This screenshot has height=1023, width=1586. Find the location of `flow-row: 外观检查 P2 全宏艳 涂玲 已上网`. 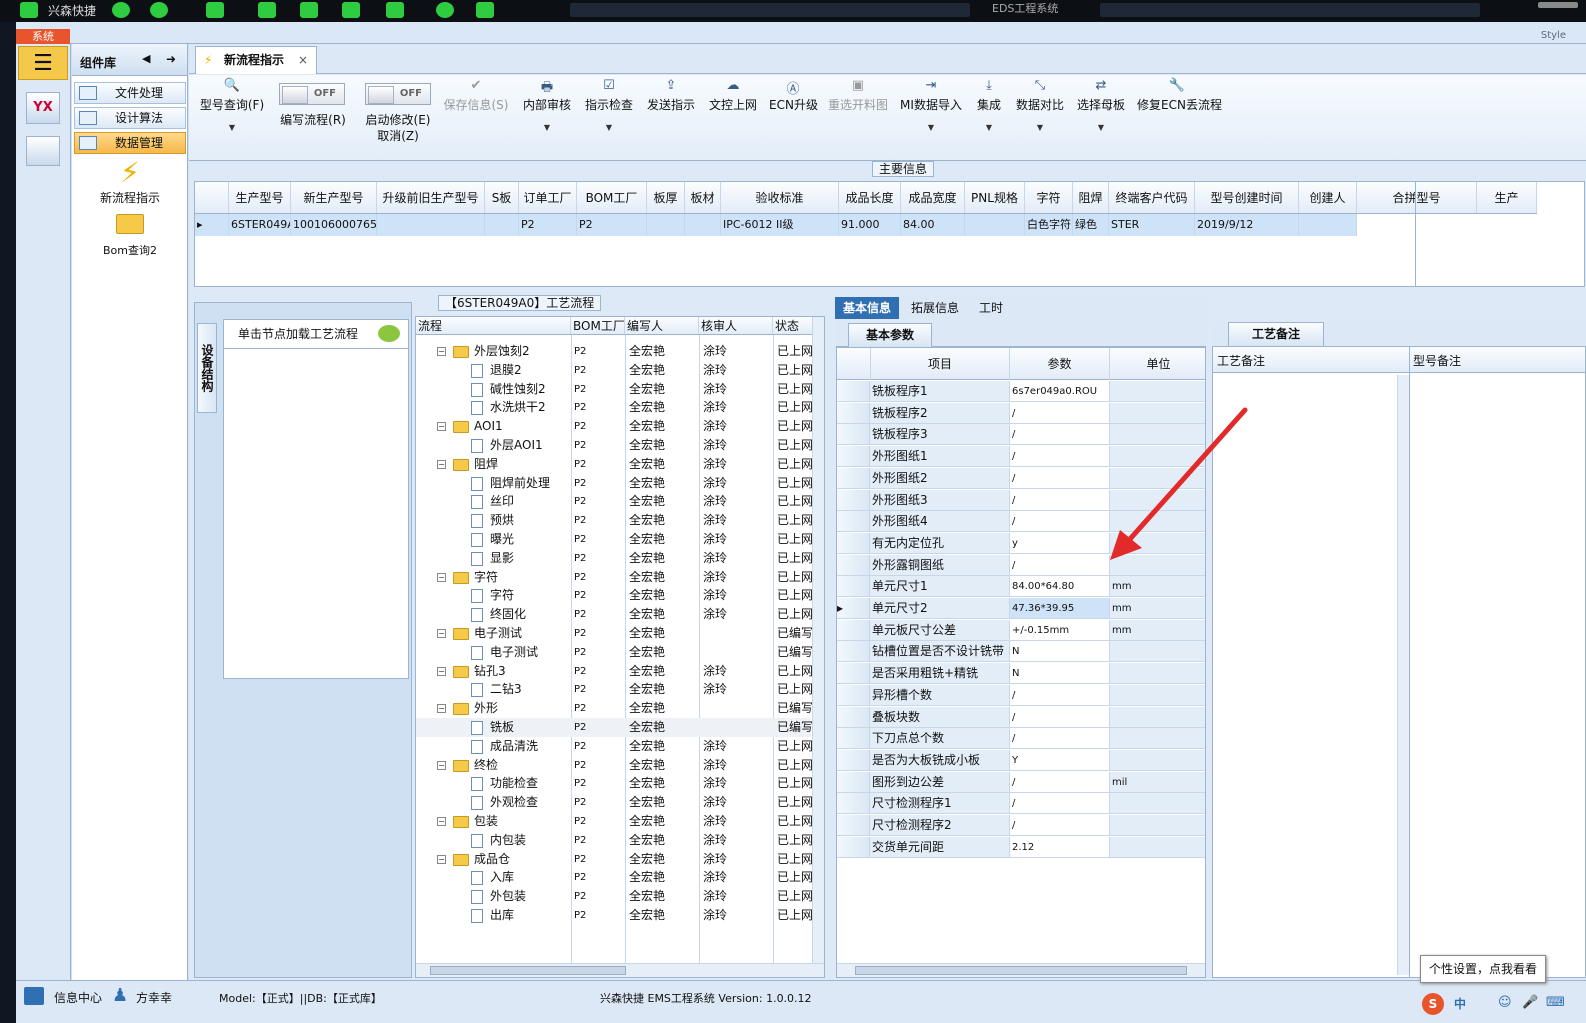

flow-row: 外观检查 P2 全宏艳 涂玲 已上网 is located at coordinates (614, 802).